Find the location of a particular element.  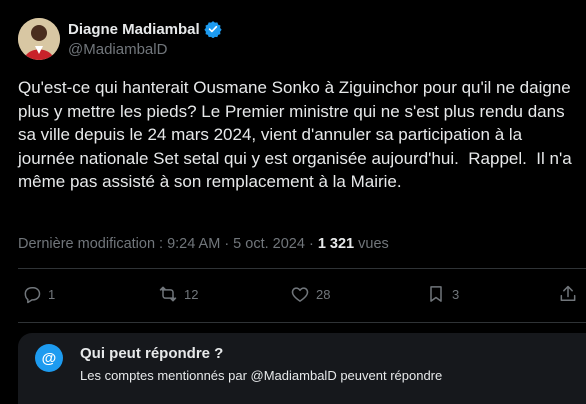

author-name-row: Diagne Madiambal is located at coordinates (145, 29).